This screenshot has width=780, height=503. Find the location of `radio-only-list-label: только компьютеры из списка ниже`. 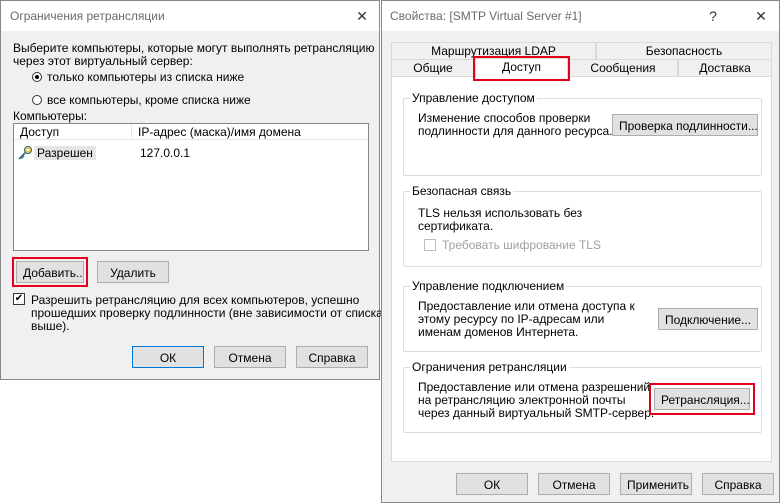

radio-only-list-label: только компьютеры из списка ниже is located at coordinates (145, 77).